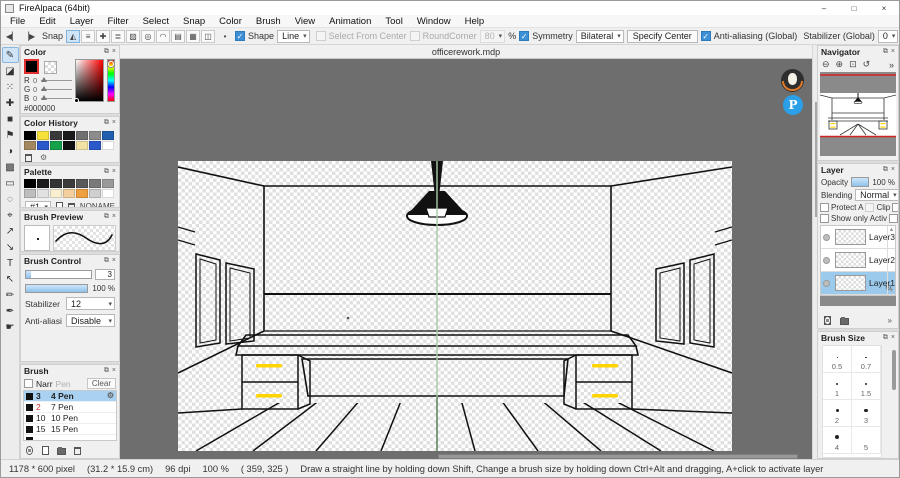 This screenshot has width=900, height=478. Describe the element at coordinates (110, 396) in the screenshot. I see `brush-settings-icon: ⚙` at that location.